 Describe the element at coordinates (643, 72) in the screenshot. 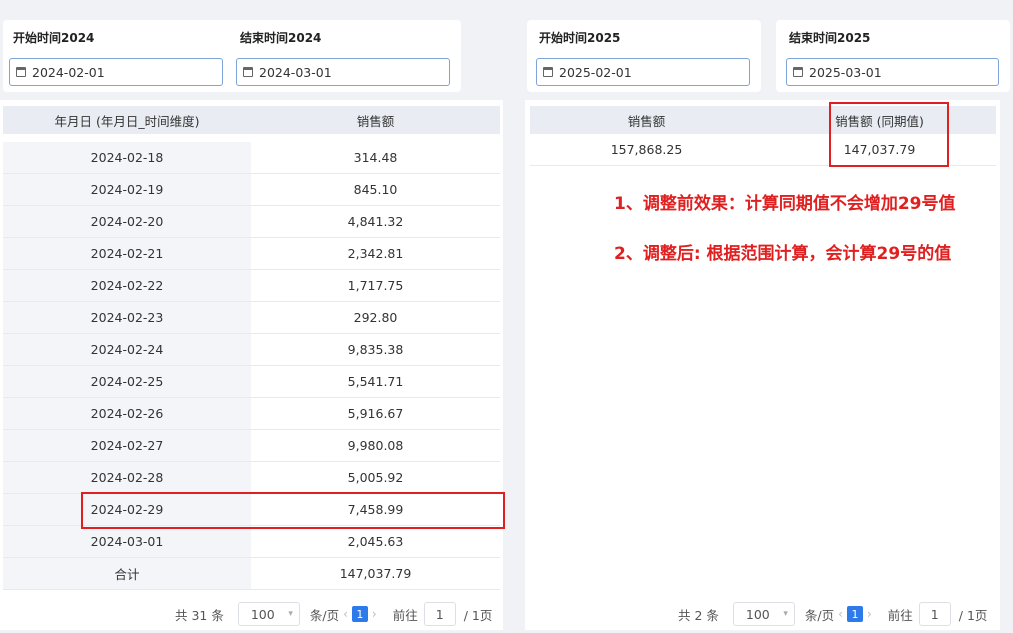

I see `start-2025-date-input: 2025-02-01` at that location.